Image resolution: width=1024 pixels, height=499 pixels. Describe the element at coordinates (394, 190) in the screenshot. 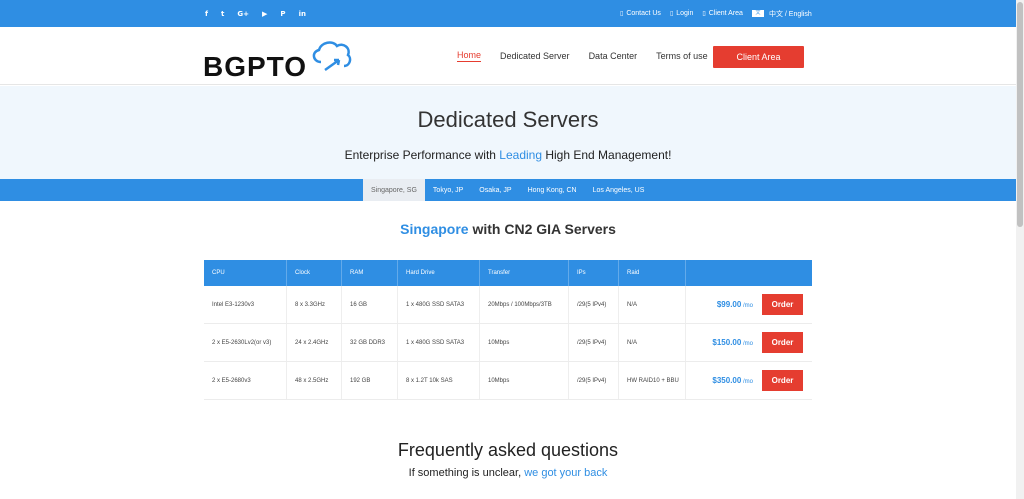

I see `tab-singapore: Singapore, SG` at that location.